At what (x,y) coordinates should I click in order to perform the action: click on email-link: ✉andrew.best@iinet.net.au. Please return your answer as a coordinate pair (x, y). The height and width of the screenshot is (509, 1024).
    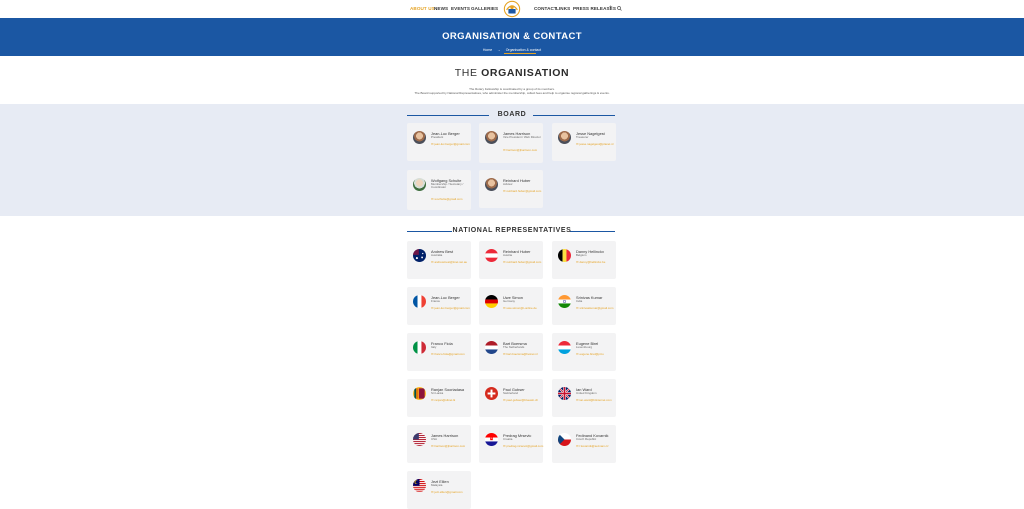
    Looking at the image, I should click on (449, 262).